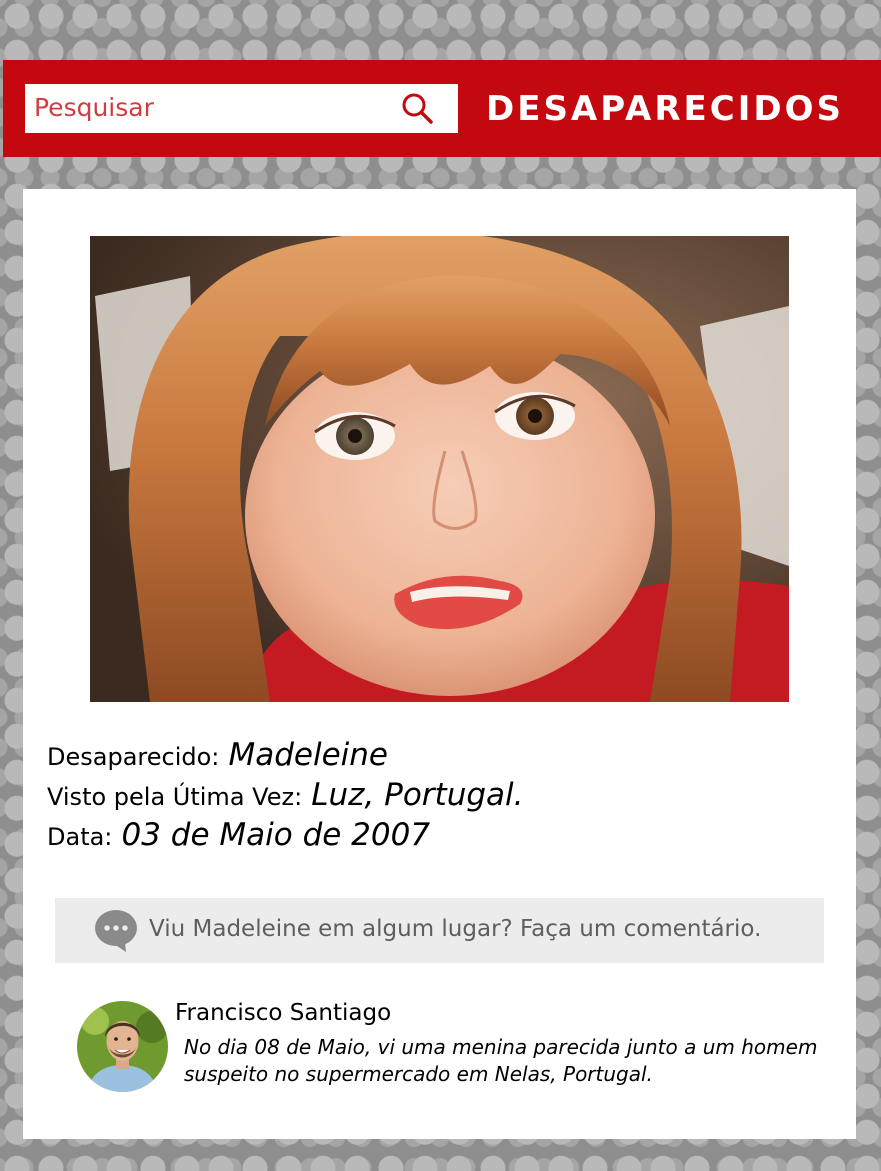 The height and width of the screenshot is (1171, 881). What do you see at coordinates (175, 797) in the screenshot?
I see `last-seen-label: Visto pela Útima Vez:` at bounding box center [175, 797].